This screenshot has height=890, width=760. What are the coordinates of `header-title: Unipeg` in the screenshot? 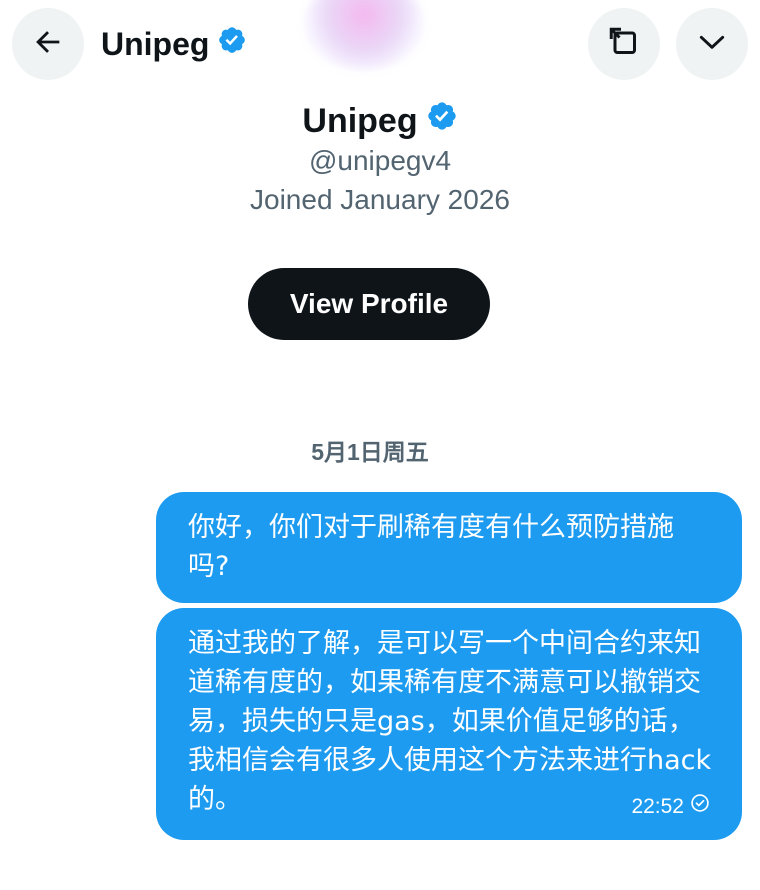 It's located at (174, 44).